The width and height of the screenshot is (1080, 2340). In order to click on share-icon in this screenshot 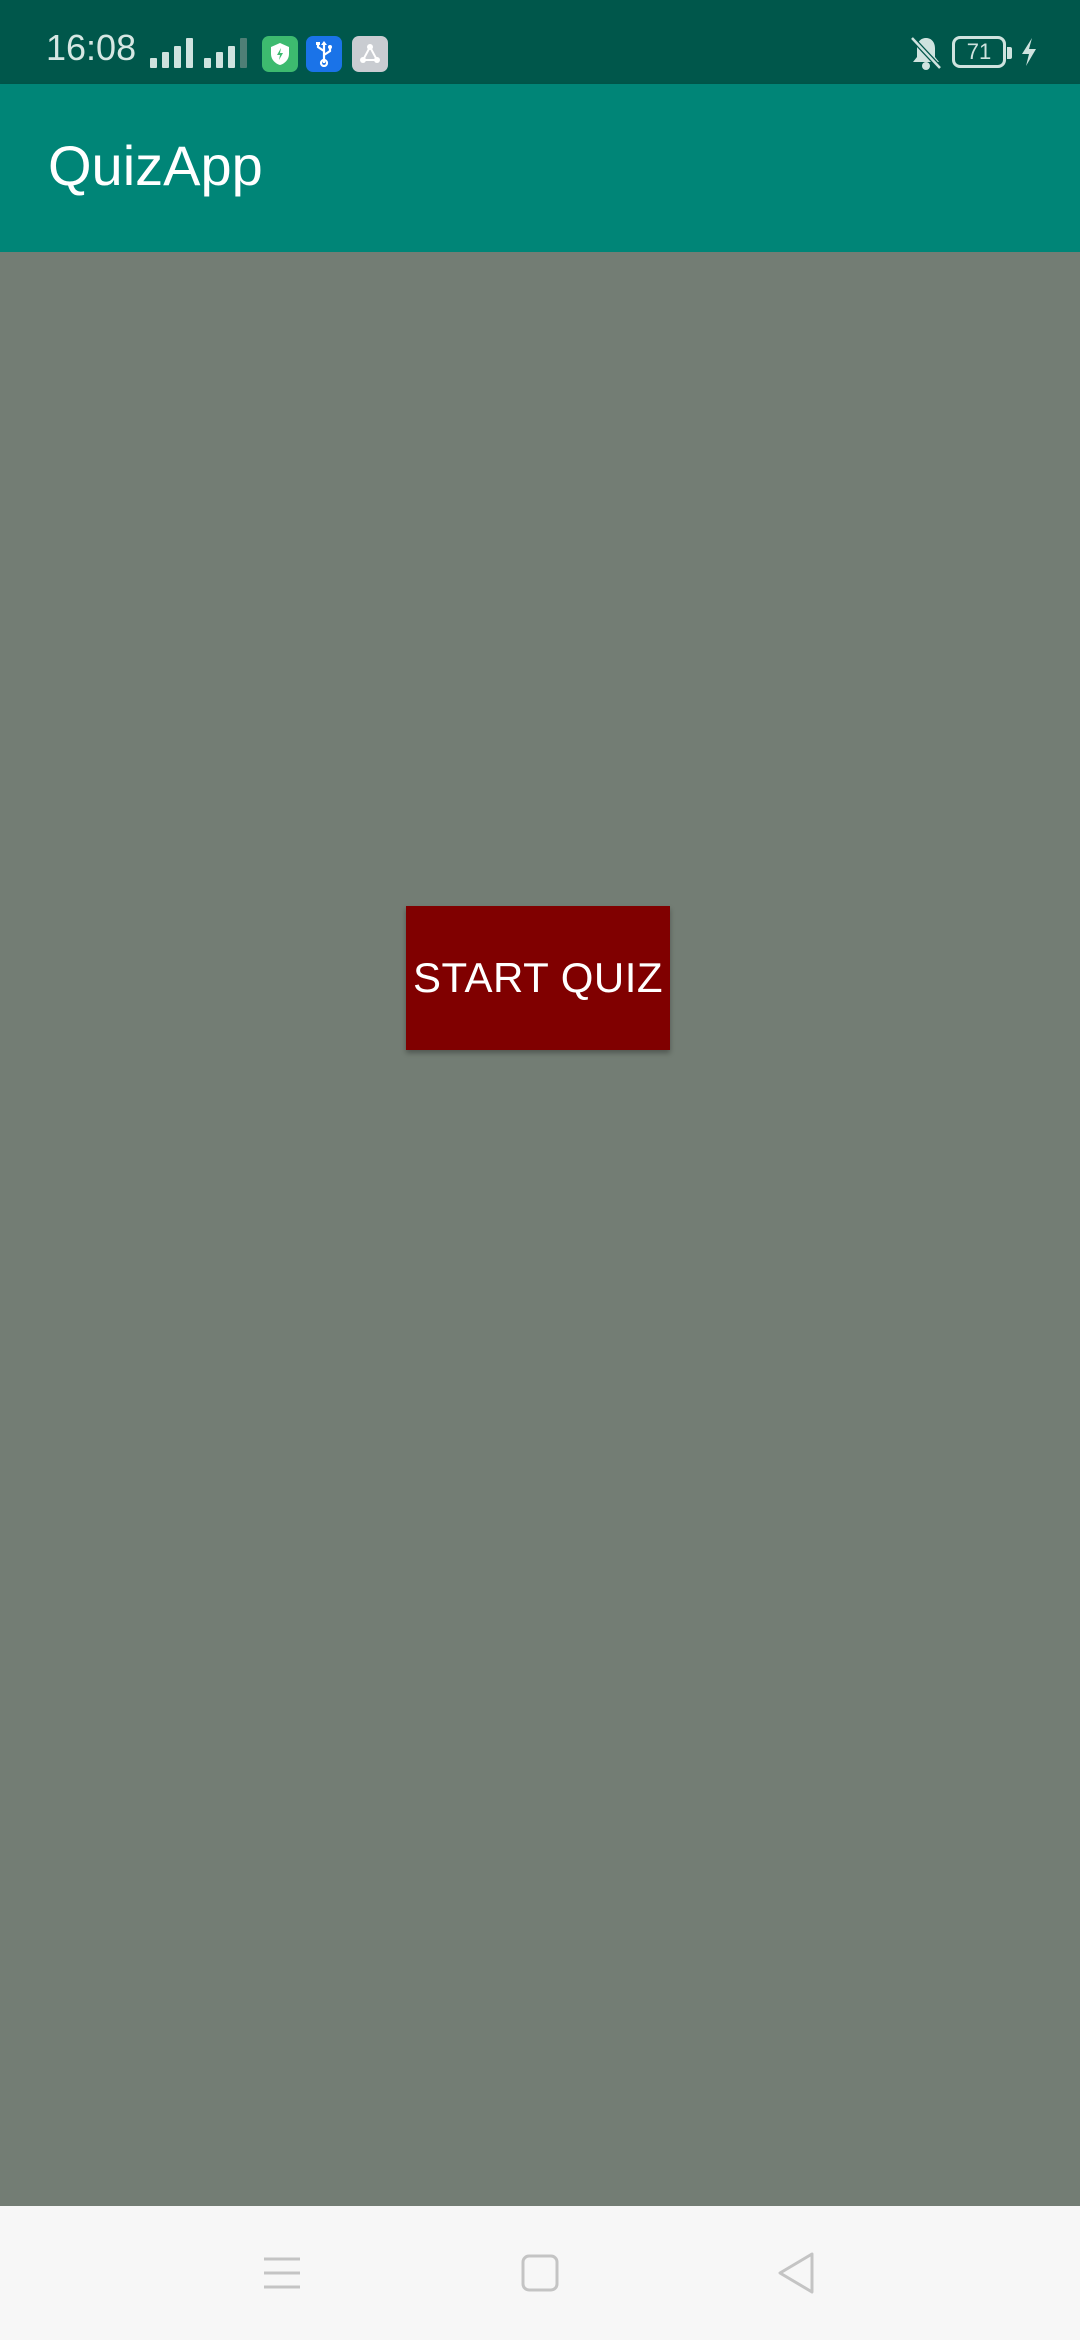, I will do `click(370, 54)`.